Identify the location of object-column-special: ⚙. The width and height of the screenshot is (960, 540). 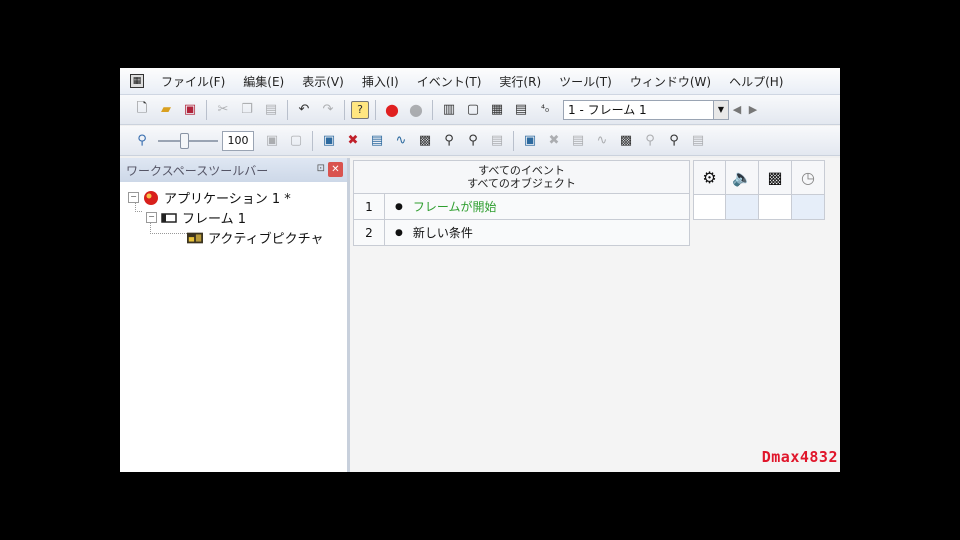
(709, 190).